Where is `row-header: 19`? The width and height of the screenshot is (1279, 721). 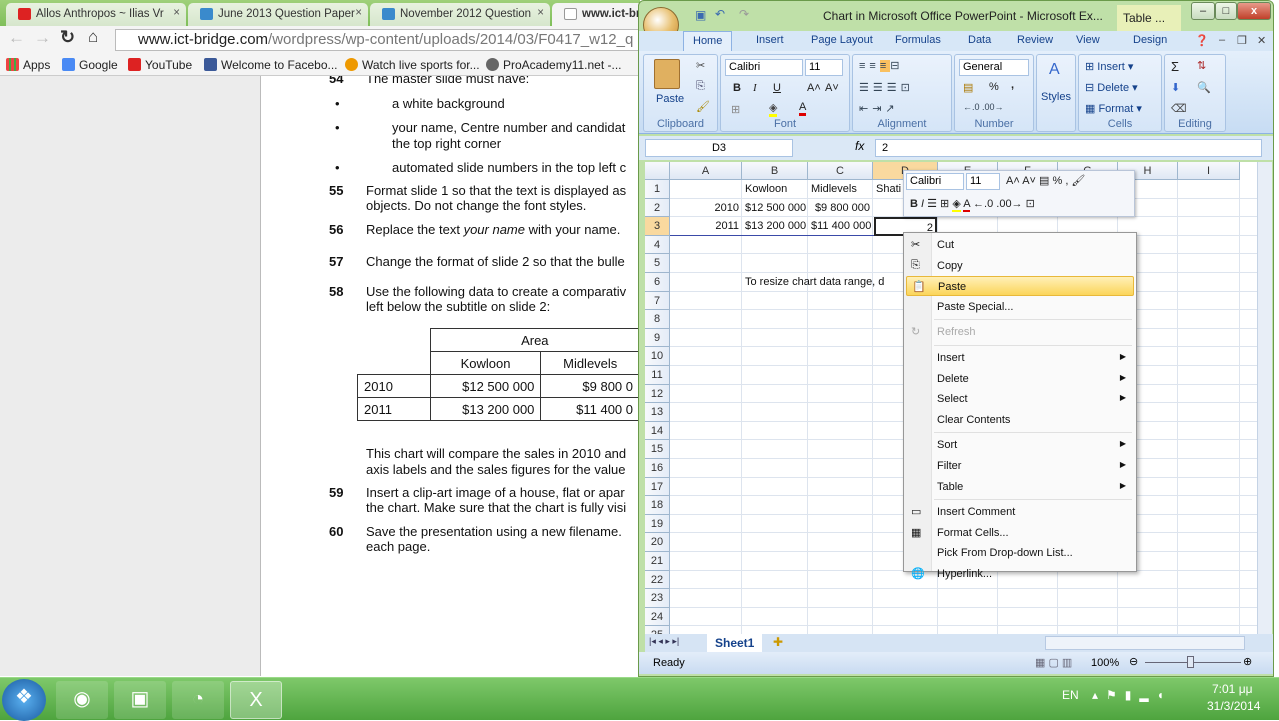 row-header: 19 is located at coordinates (657, 524).